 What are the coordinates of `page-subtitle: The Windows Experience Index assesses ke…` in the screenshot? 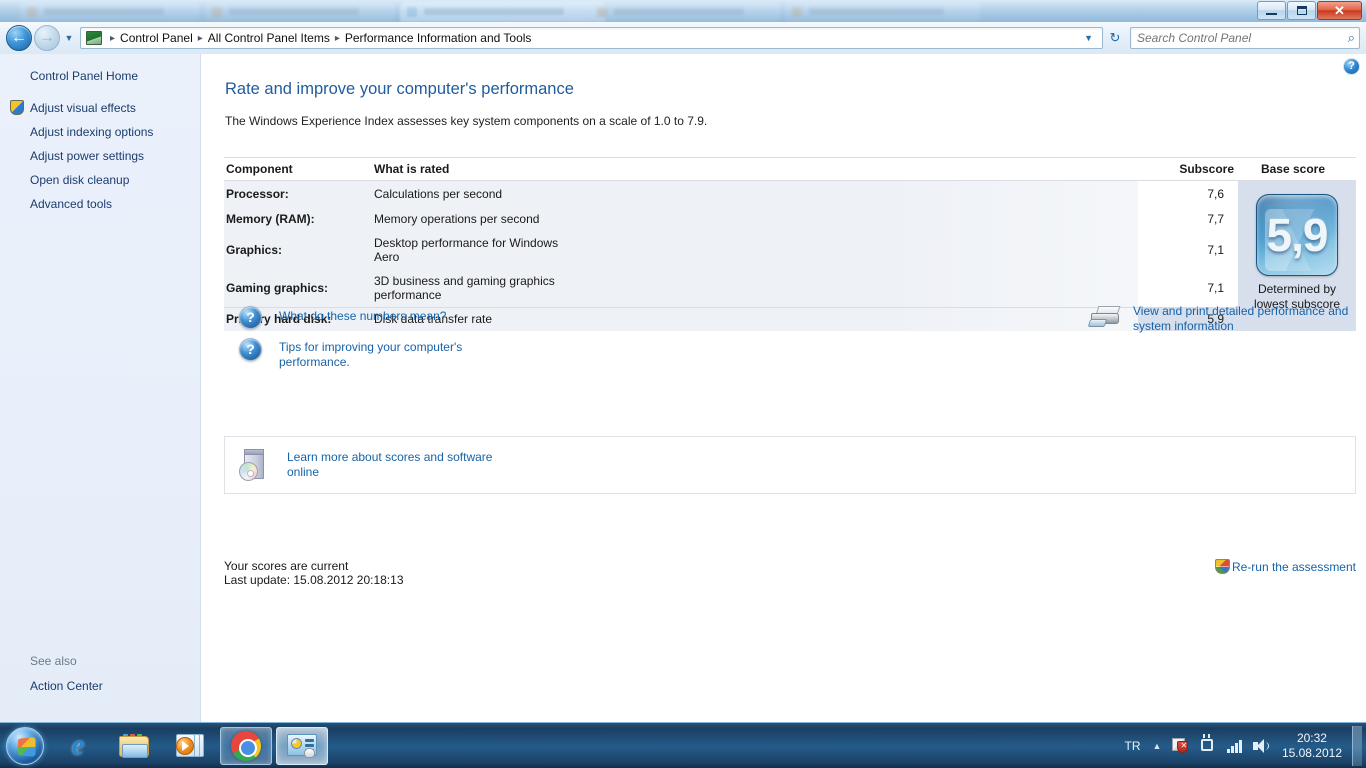 It's located at (466, 121).